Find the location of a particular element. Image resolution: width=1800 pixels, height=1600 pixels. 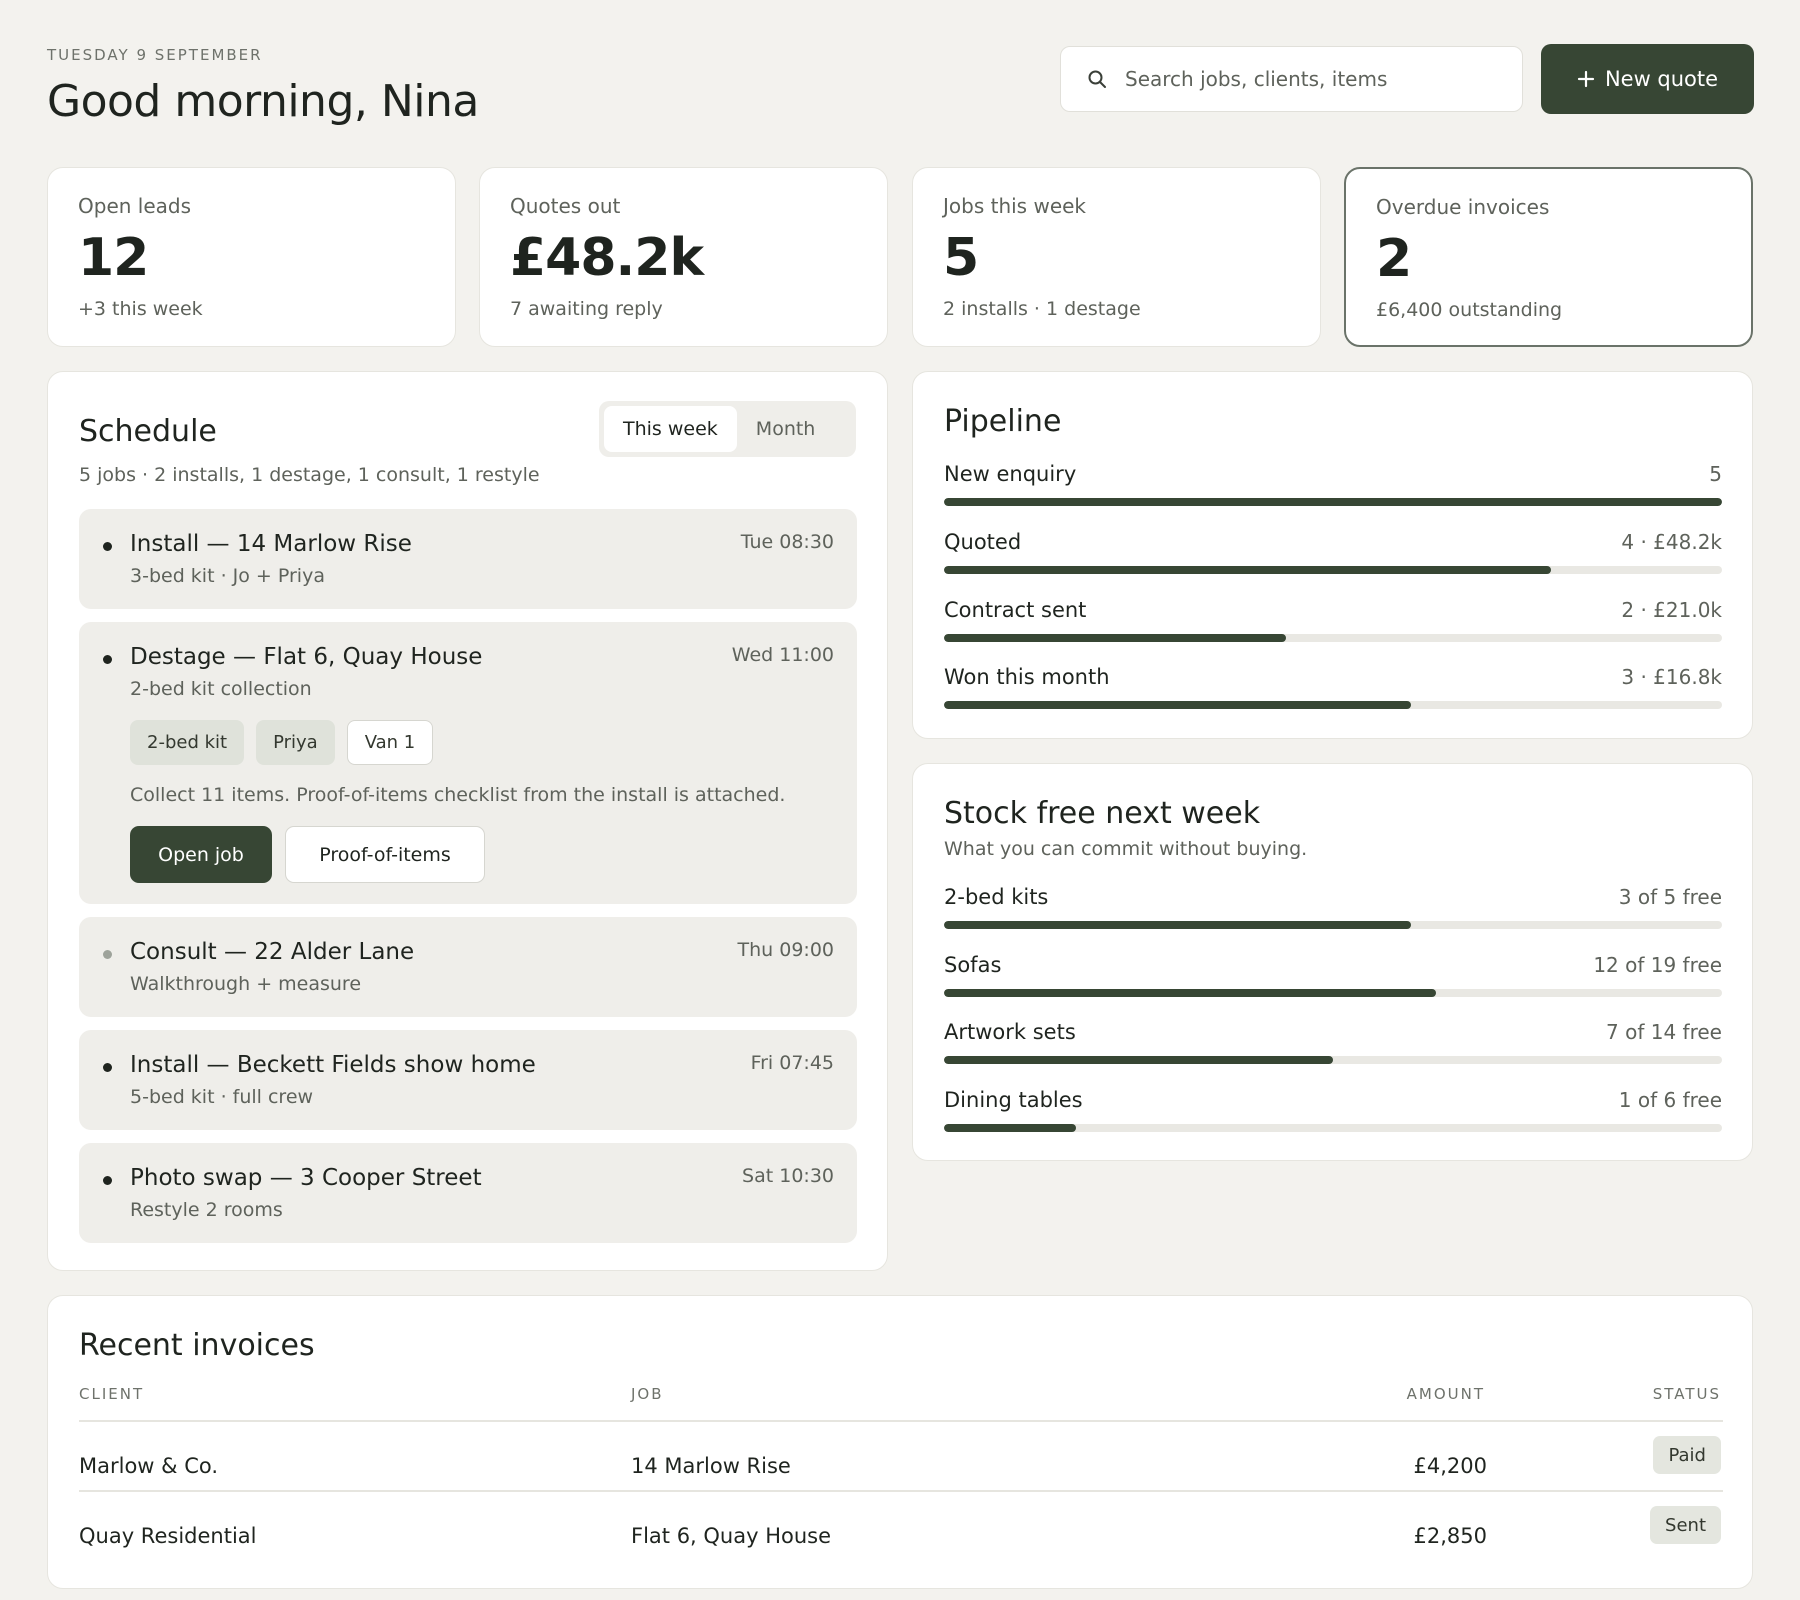

new-quote-label: New quote is located at coordinates (1661, 79).